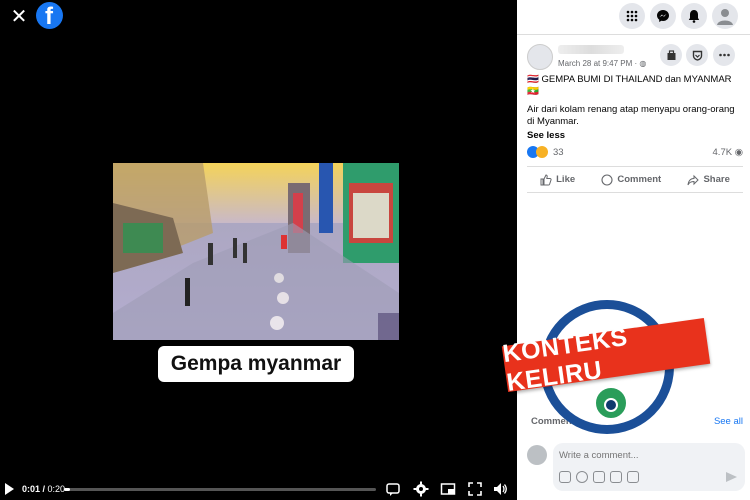 The width and height of the screenshot is (750, 500). What do you see at coordinates (500, 489) in the screenshot?
I see `volume-icon` at bounding box center [500, 489].